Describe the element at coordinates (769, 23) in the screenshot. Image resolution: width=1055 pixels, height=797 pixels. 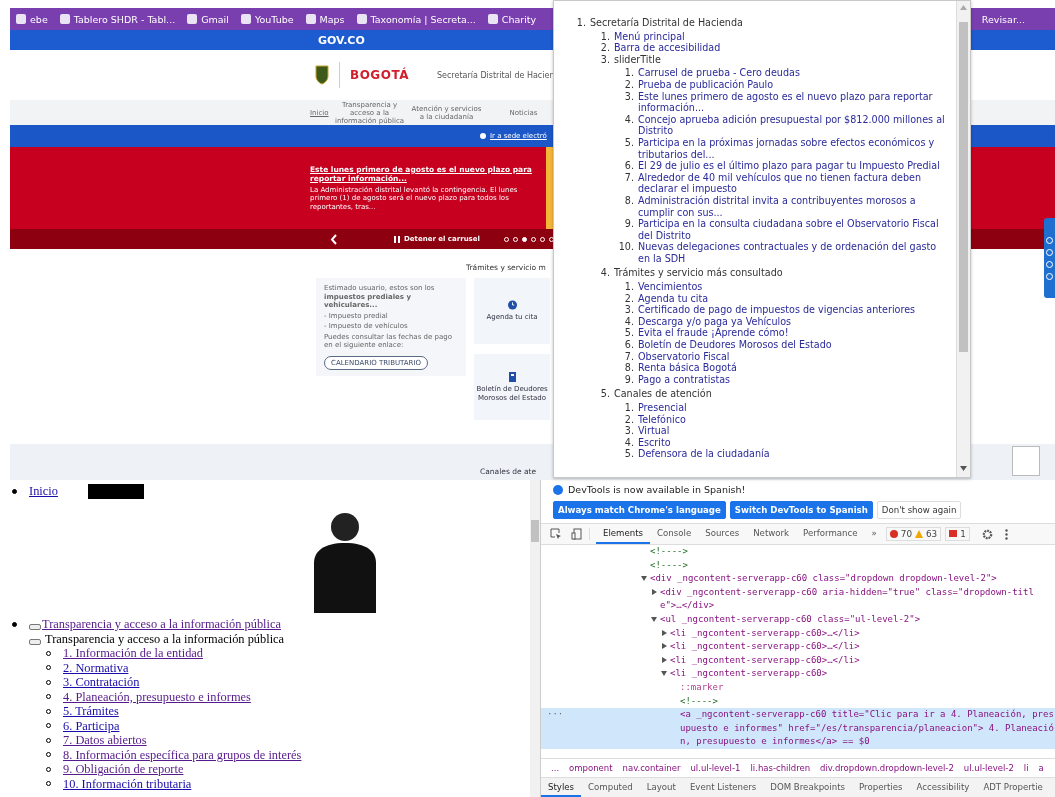
I see `outline-link: Secretaría Distrital de Hacienda` at that location.